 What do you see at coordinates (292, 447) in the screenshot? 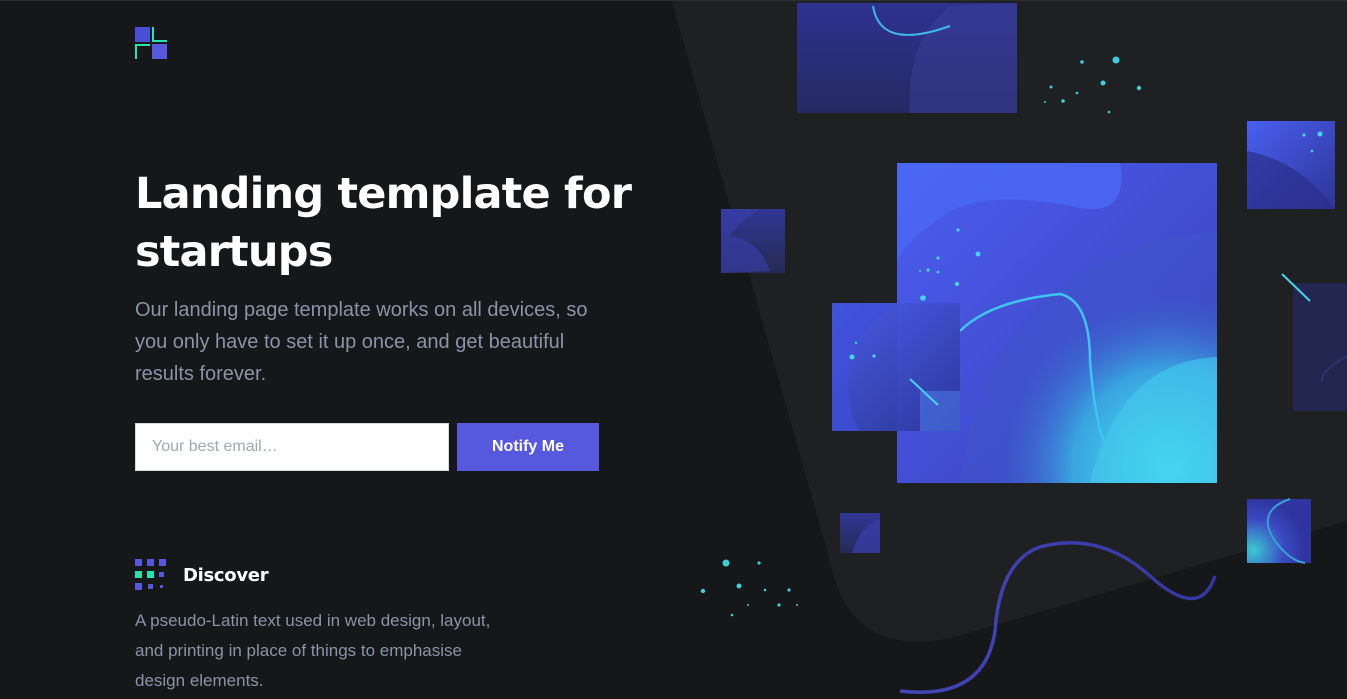
I see `email-input` at bounding box center [292, 447].